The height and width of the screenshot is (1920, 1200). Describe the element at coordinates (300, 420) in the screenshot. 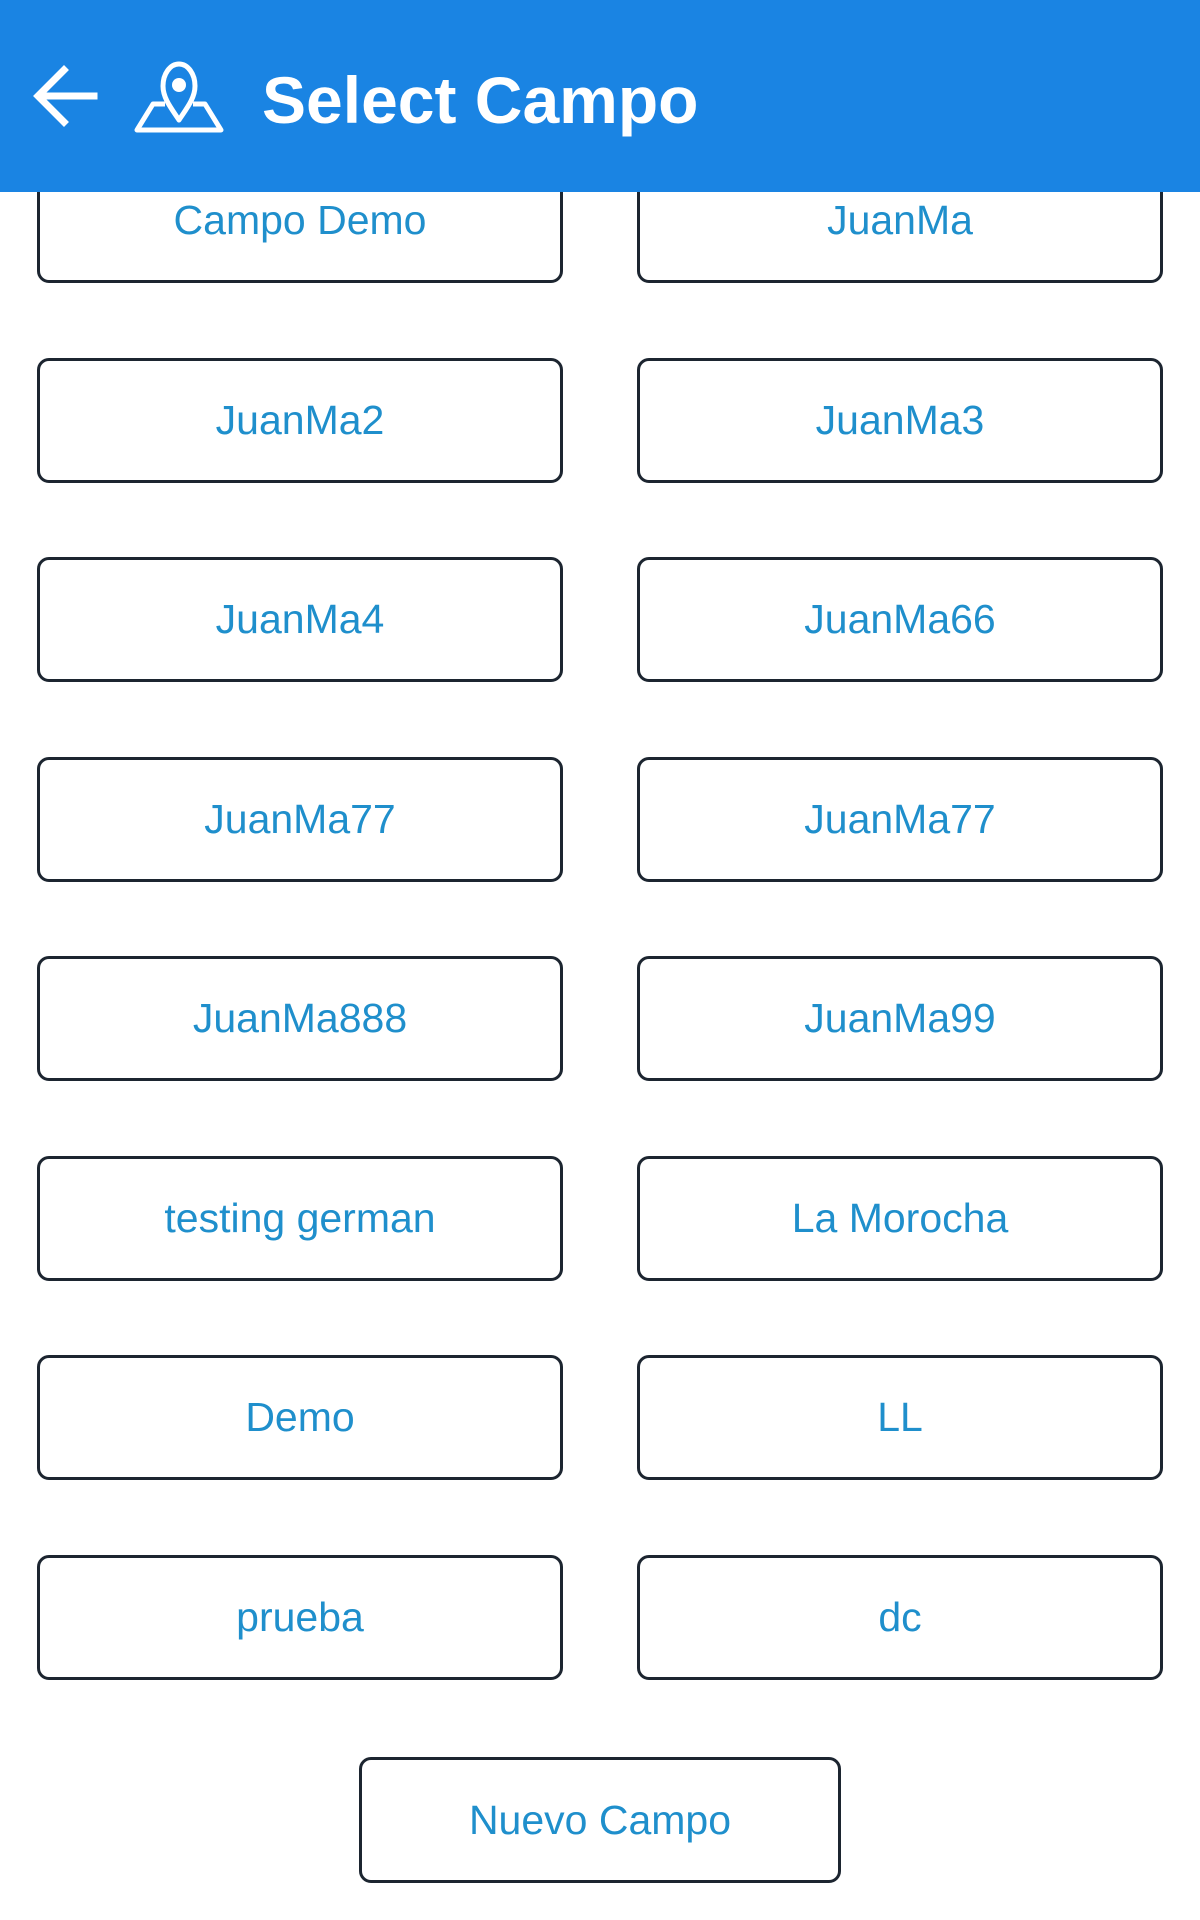

I see `campo-button-juanma2: JuanMa2` at that location.